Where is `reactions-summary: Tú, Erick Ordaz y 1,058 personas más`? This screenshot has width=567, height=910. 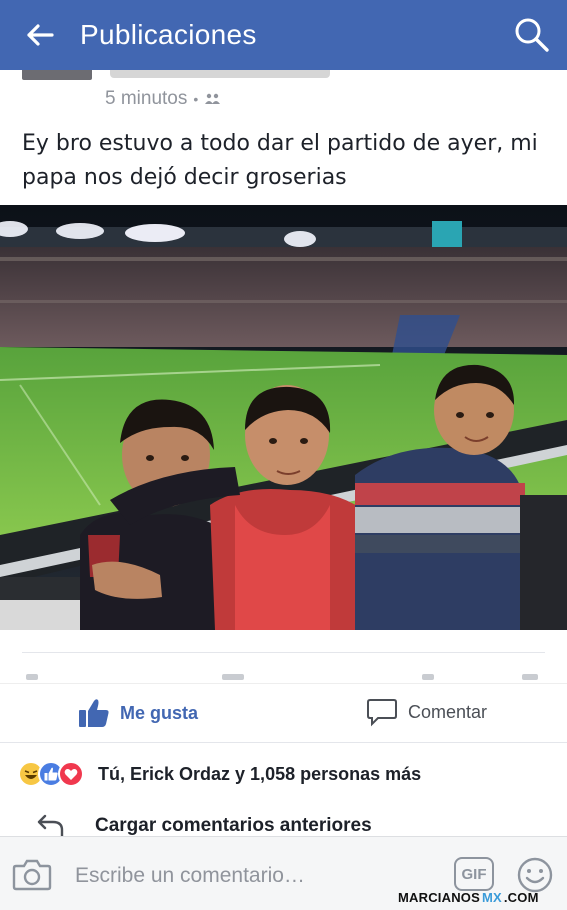 reactions-summary: Tú, Erick Ordaz y 1,058 personas más is located at coordinates (219, 774).